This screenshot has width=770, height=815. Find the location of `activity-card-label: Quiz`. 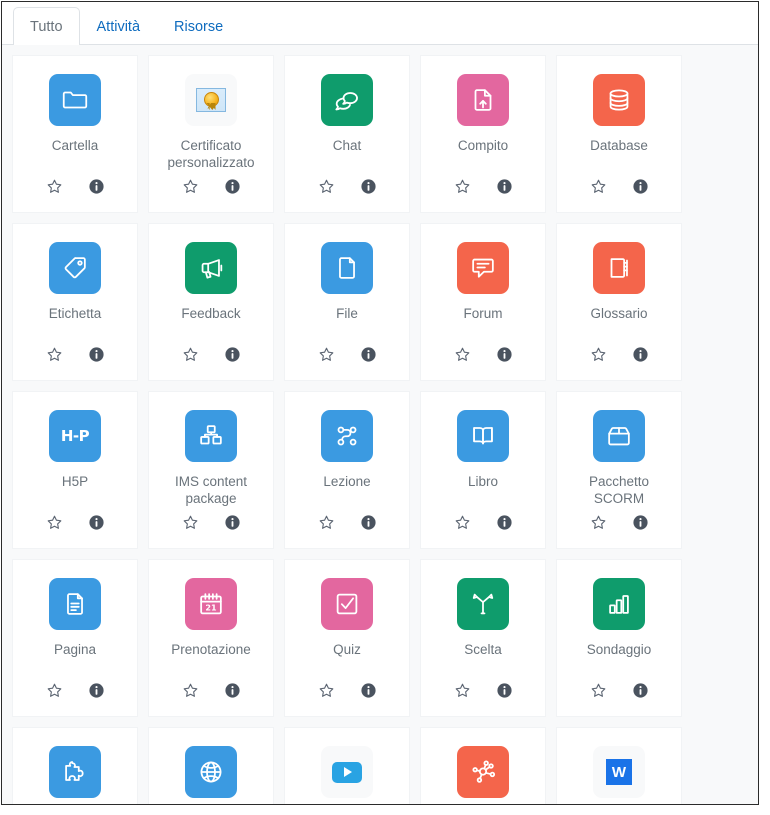

activity-card-label: Quiz is located at coordinates (347, 649).